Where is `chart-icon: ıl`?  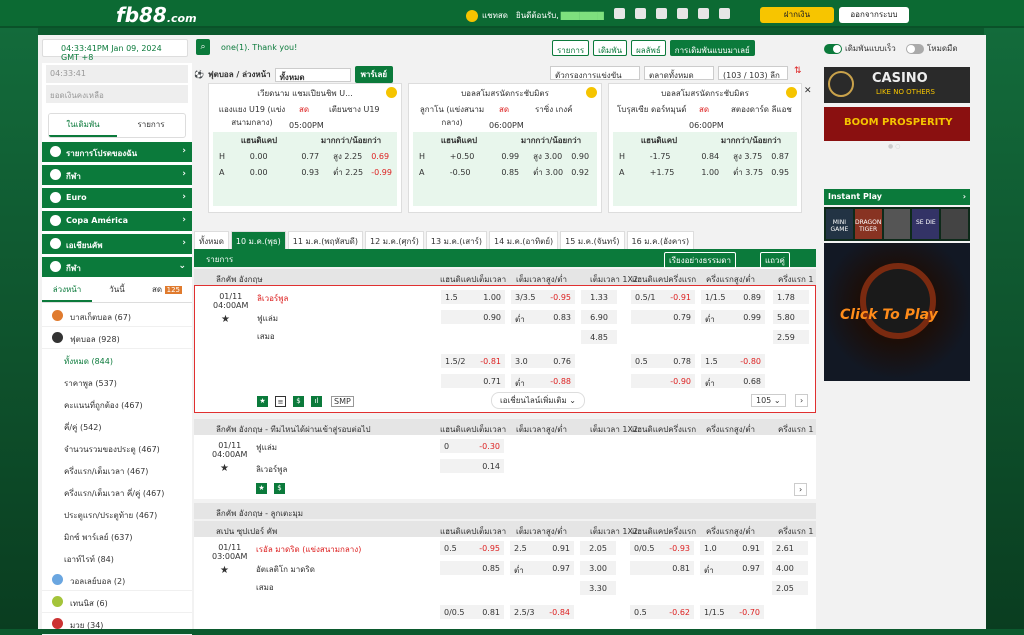 chart-icon: ıl is located at coordinates (316, 401).